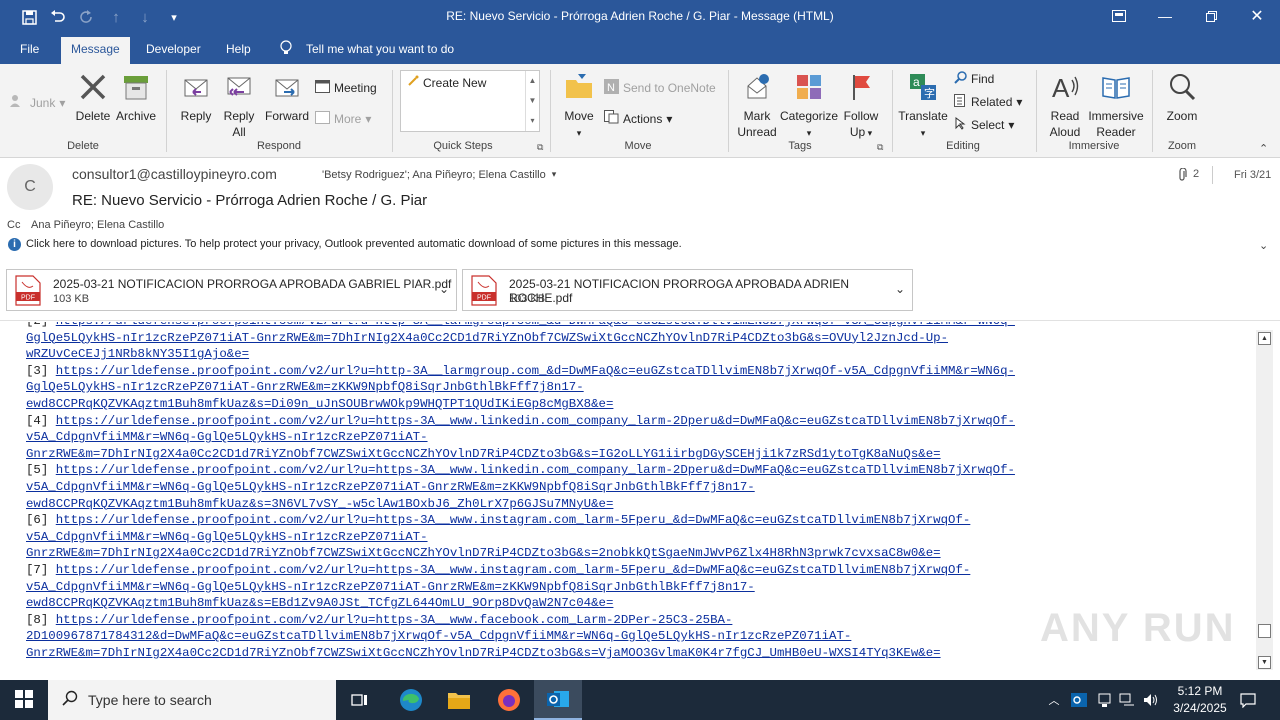  What do you see at coordinates (638, 118) in the screenshot?
I see `actions-button: Actions ▾` at bounding box center [638, 118].